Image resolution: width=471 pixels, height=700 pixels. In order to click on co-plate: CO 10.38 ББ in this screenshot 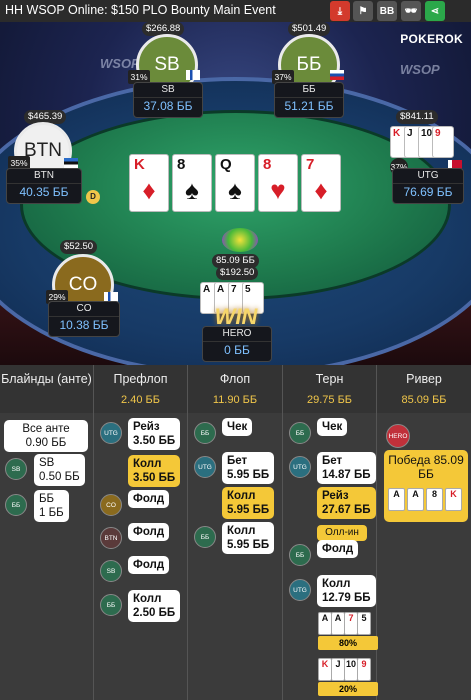, I will do `click(84, 319)`.